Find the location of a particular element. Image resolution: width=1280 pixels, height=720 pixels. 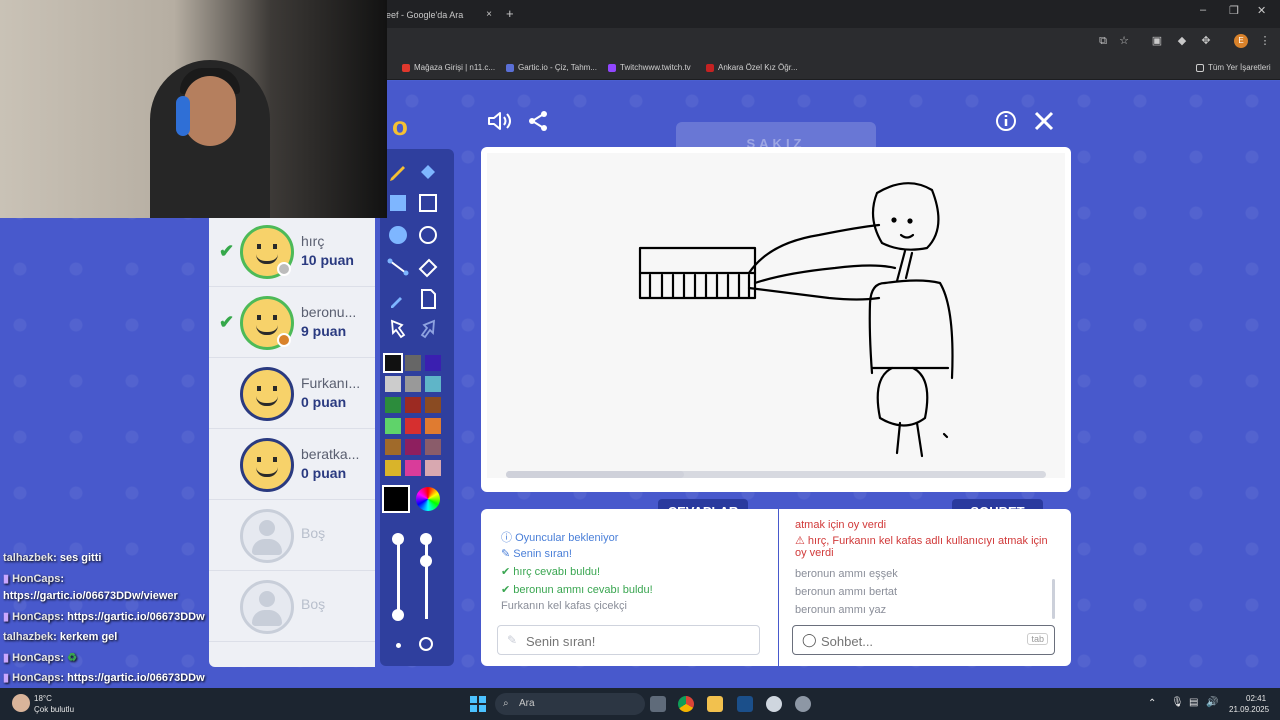

browser-tab: eef - Google'da Ara × is located at coordinates (440, 15).